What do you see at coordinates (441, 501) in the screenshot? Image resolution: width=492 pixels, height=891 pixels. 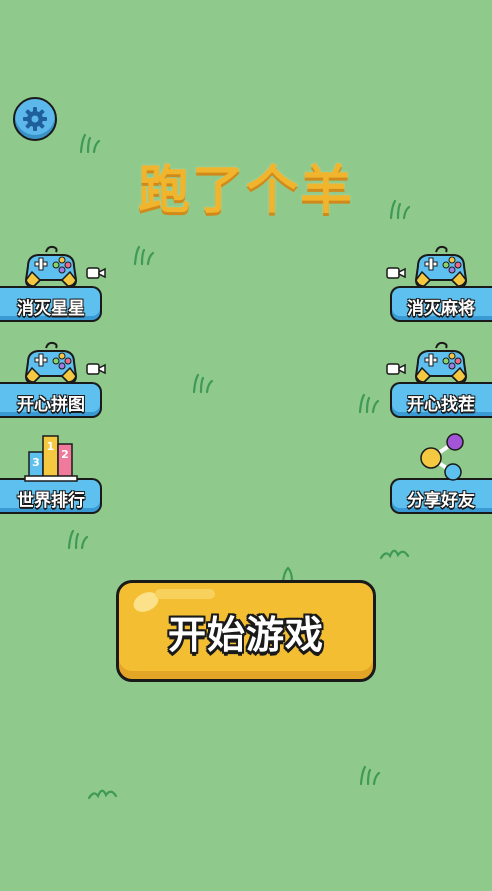 I see `menu-button-label: 分享好友` at bounding box center [441, 501].